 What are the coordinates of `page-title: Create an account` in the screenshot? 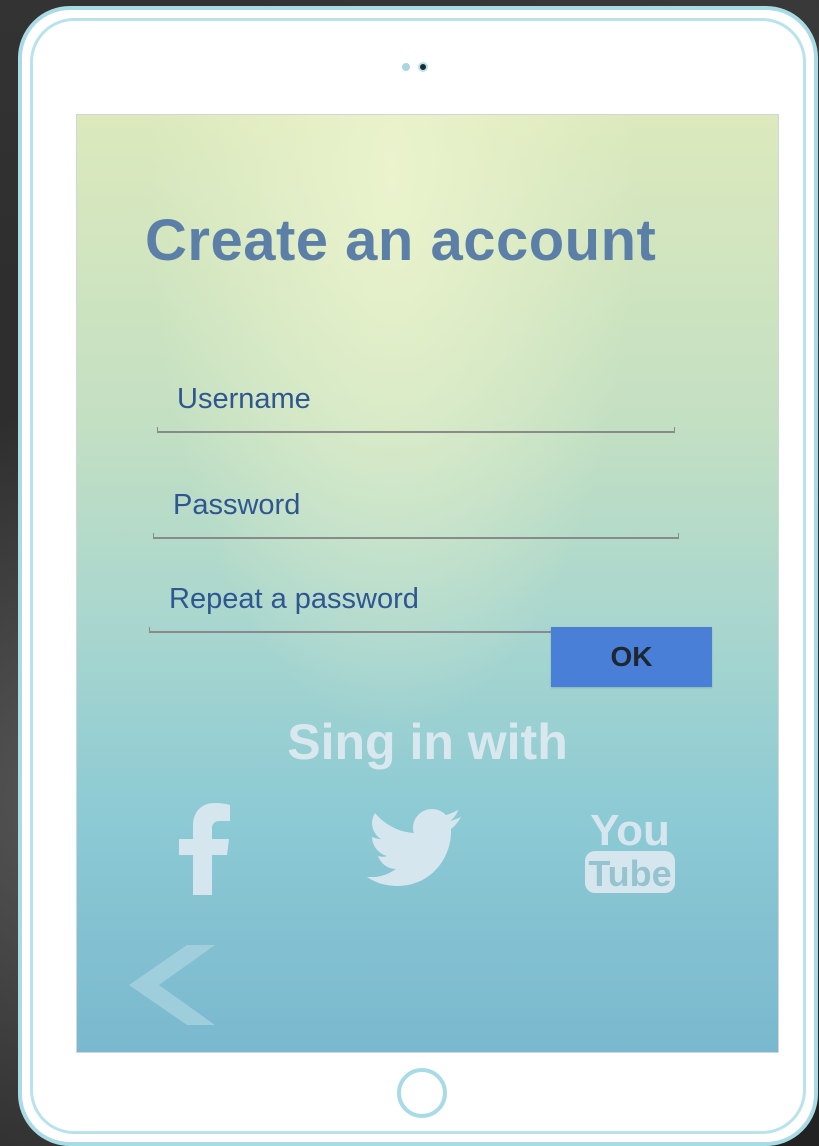 It's located at (401, 240).